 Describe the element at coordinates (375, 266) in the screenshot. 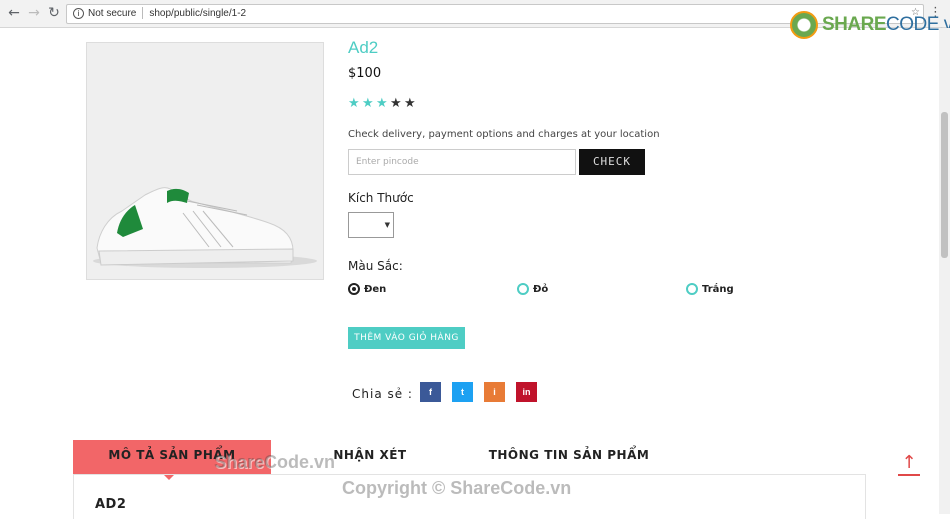

I see `color-label: Màu Sắc:` at that location.